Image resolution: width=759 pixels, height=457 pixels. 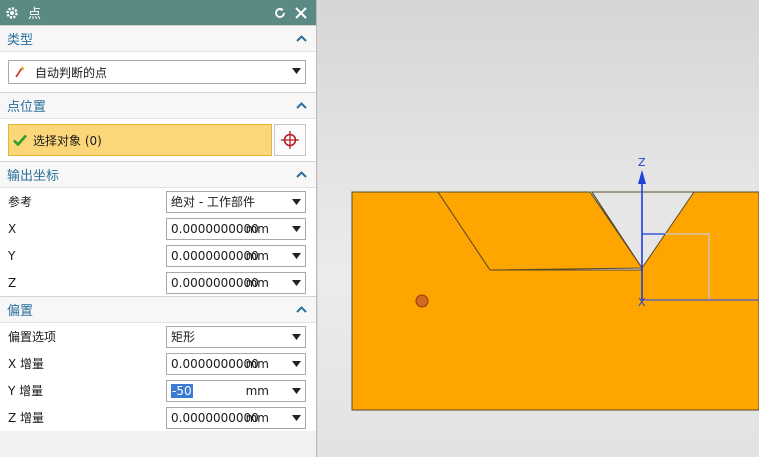 What do you see at coordinates (236, 417) in the screenshot?
I see `z-delta-field: 0.0000000000 mm` at bounding box center [236, 417].